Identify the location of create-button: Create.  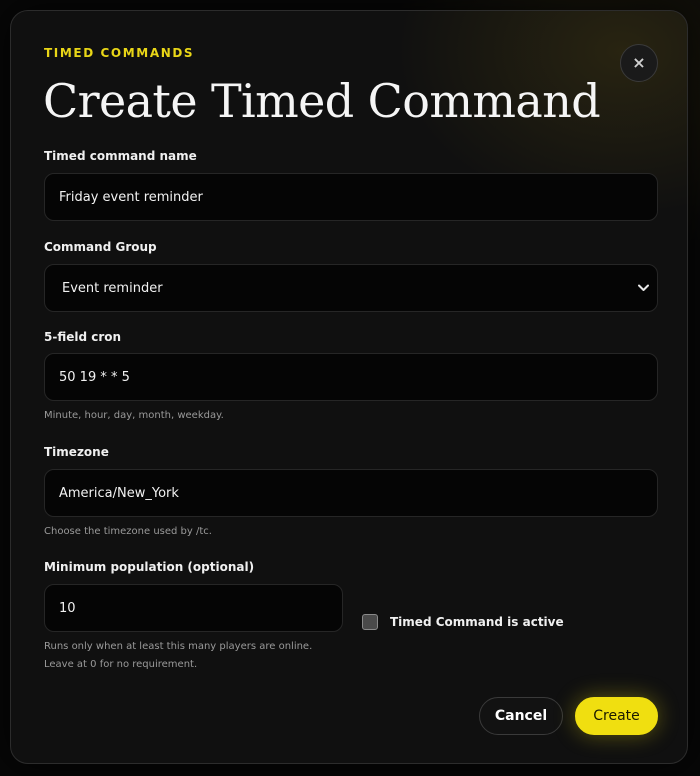
(616, 716).